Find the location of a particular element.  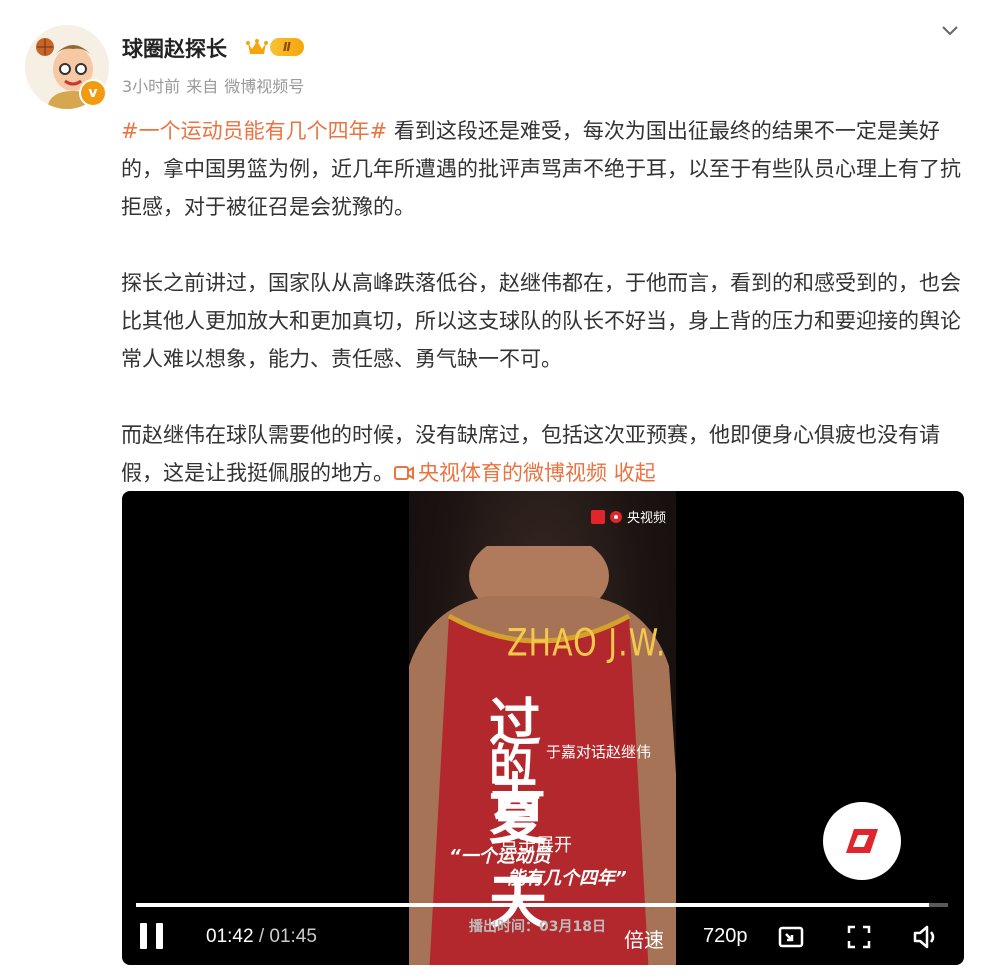

topic-link: #一个运动员能有几个四年# is located at coordinates (254, 131).